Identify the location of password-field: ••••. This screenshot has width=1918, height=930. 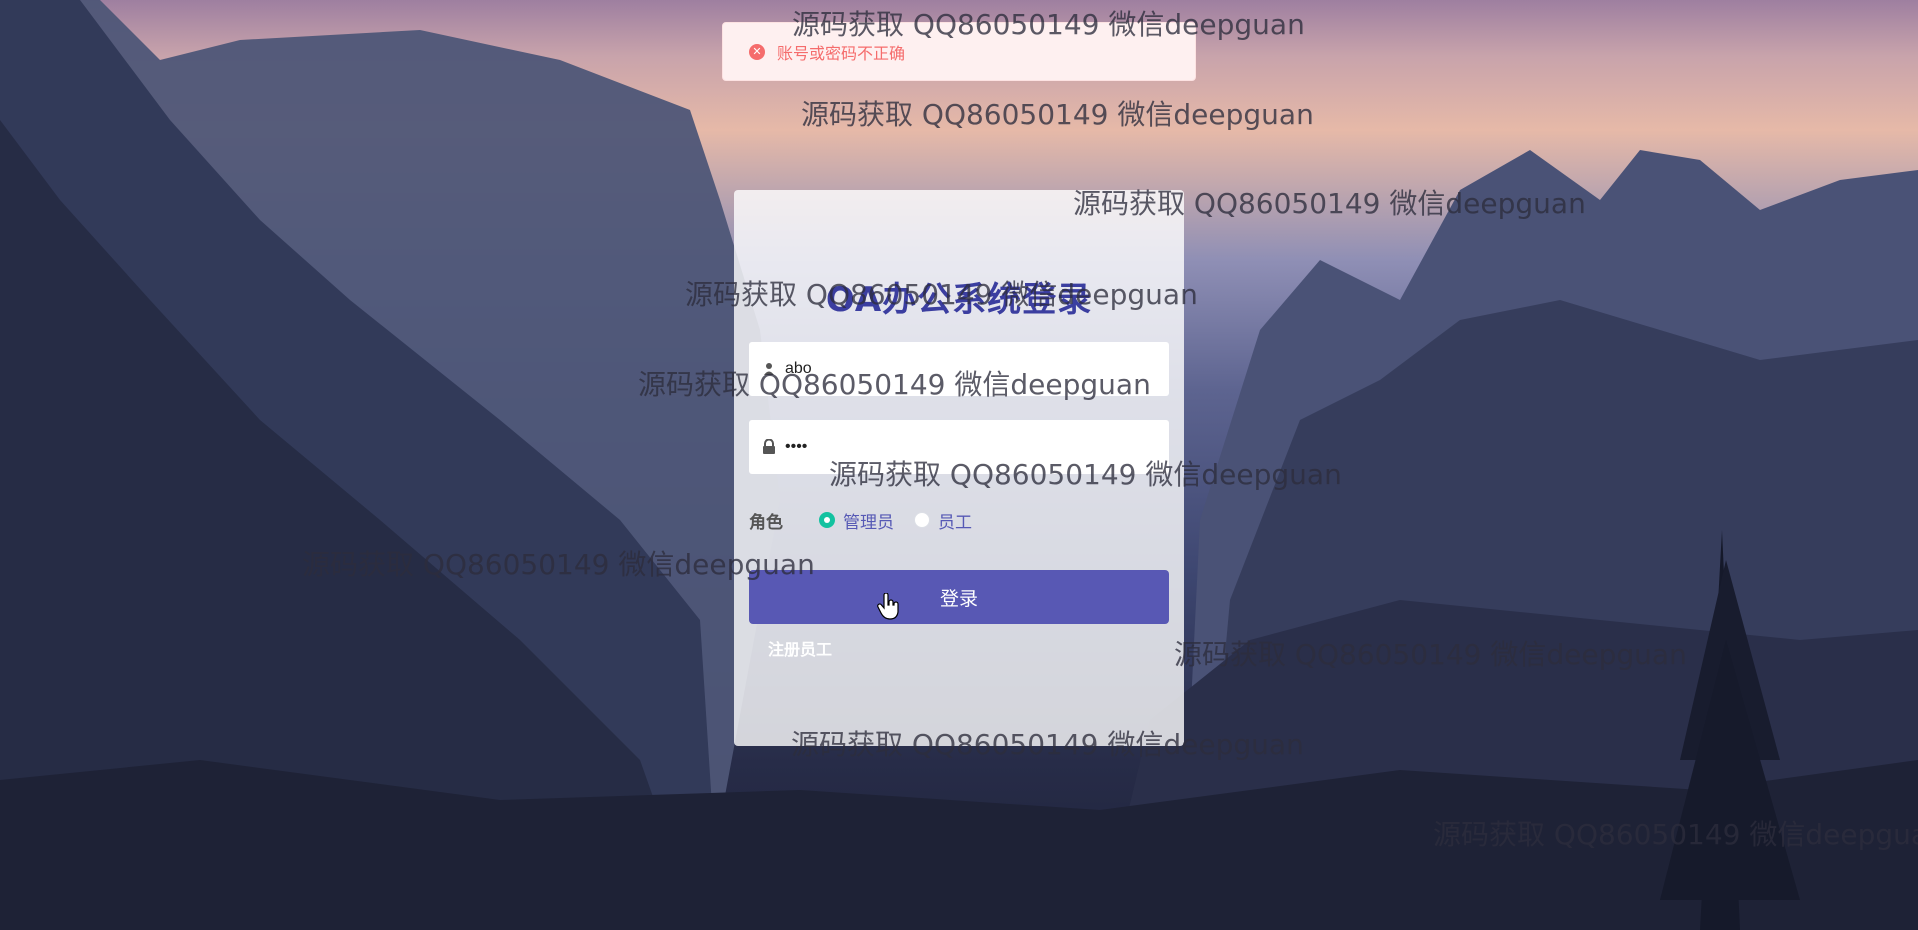
(959, 447).